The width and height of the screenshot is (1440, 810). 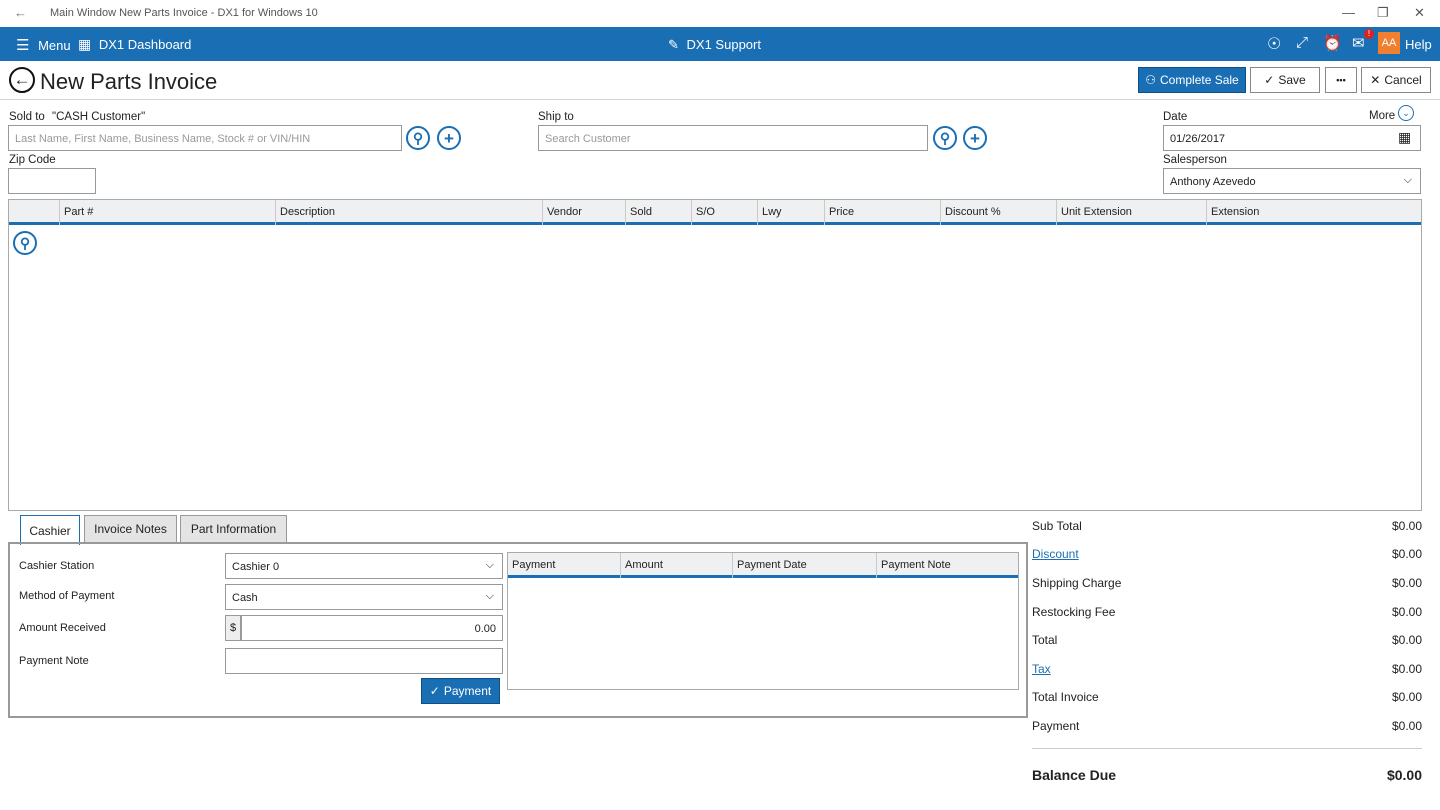 I want to click on summary-row-subtotal: Sub Total $0.00, so click(x=1227, y=526).